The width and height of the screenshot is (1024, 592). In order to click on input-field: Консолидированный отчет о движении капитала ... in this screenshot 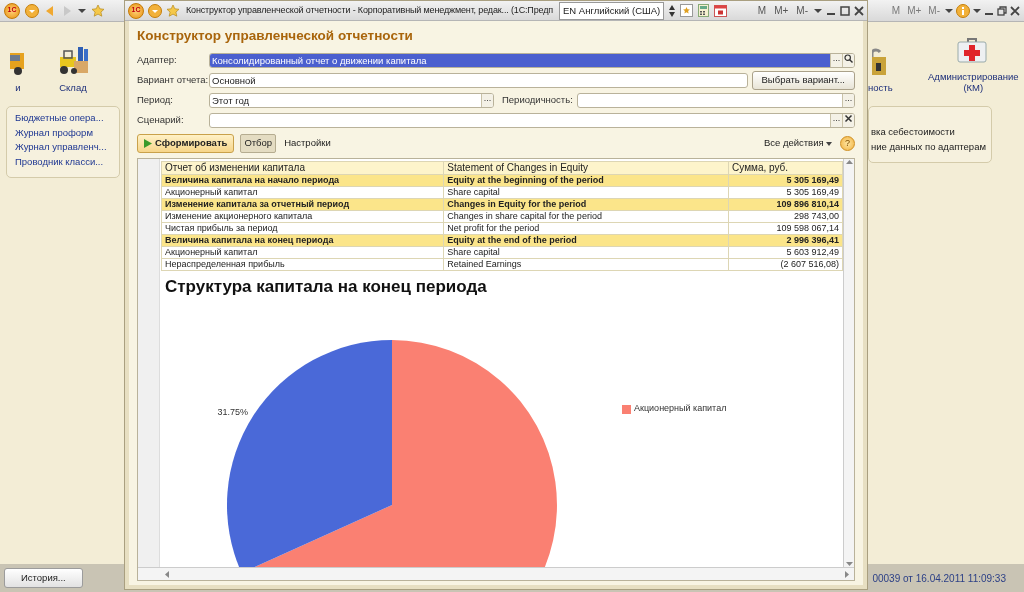, I will do `click(532, 60)`.